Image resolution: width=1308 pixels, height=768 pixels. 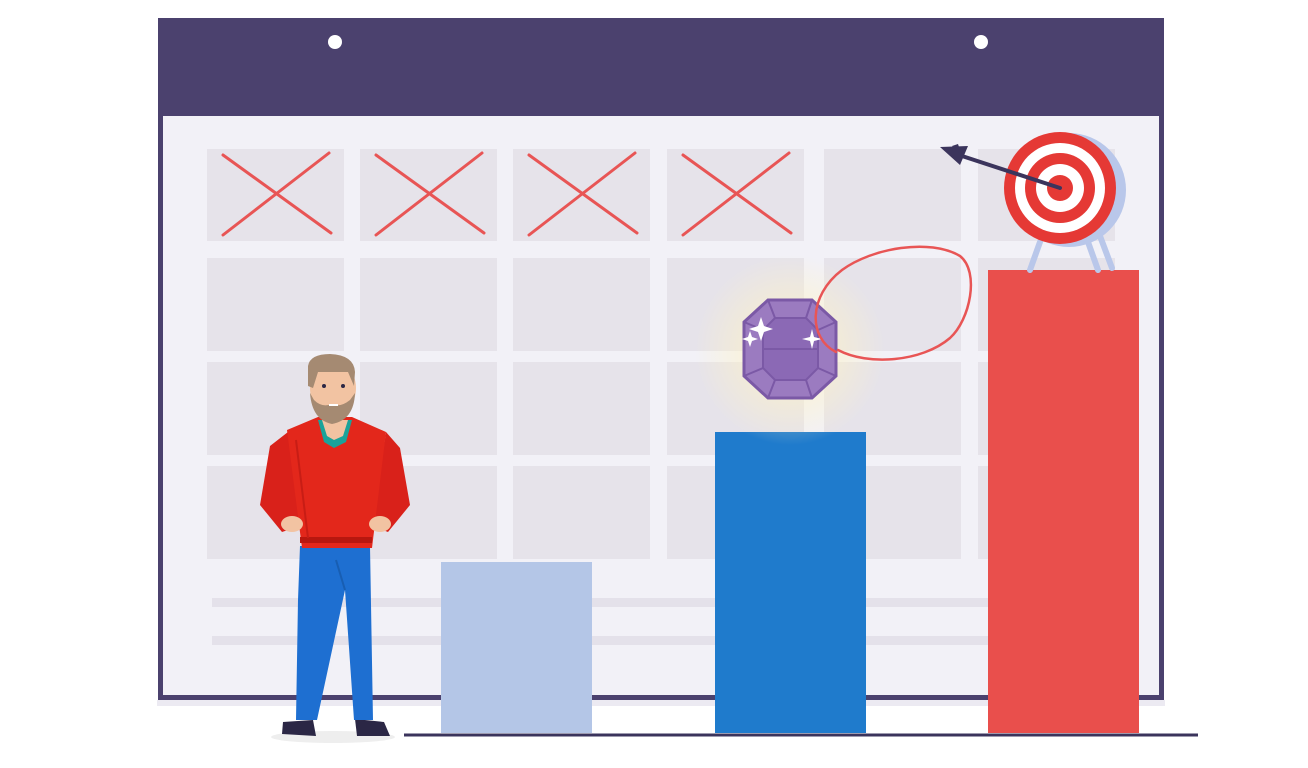 I want to click on calendar-ring-left, so click(x=335, y=42).